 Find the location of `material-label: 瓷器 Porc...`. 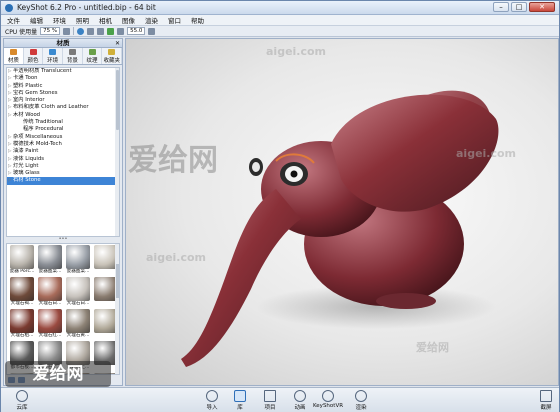

material-label: 瓷器 Porc... is located at coordinates (22, 271).